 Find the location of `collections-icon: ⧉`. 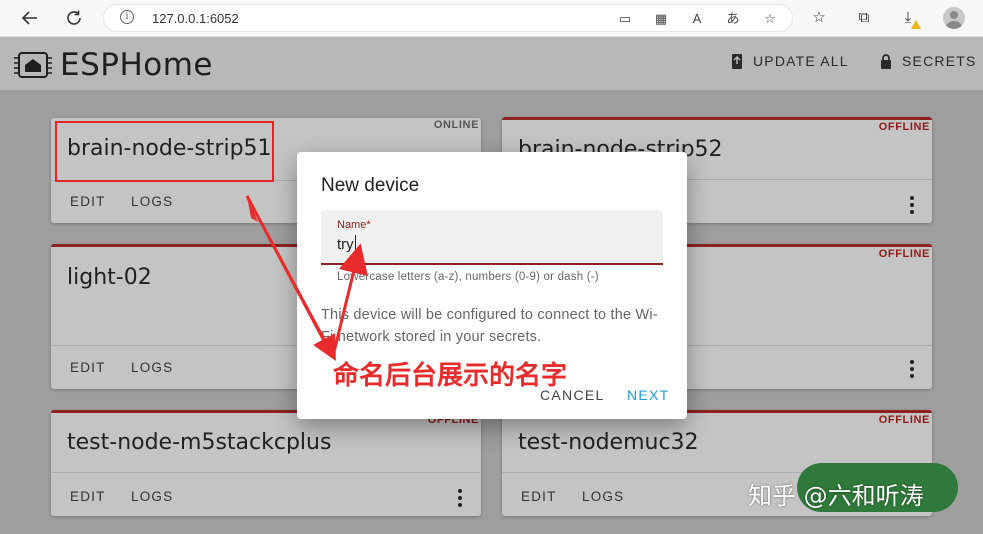

collections-icon: ⧉ is located at coordinates (864, 18).